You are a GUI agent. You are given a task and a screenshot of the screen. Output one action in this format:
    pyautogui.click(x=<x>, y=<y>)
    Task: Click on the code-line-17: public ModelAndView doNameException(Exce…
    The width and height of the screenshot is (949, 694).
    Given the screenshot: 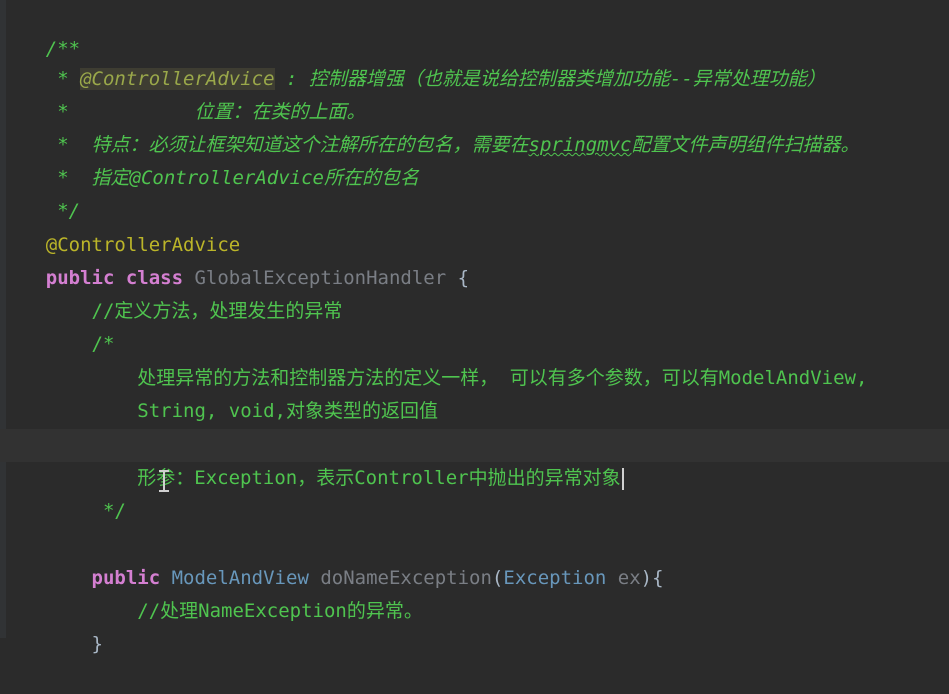 What is the action you would take?
    pyautogui.click(x=474, y=559)
    